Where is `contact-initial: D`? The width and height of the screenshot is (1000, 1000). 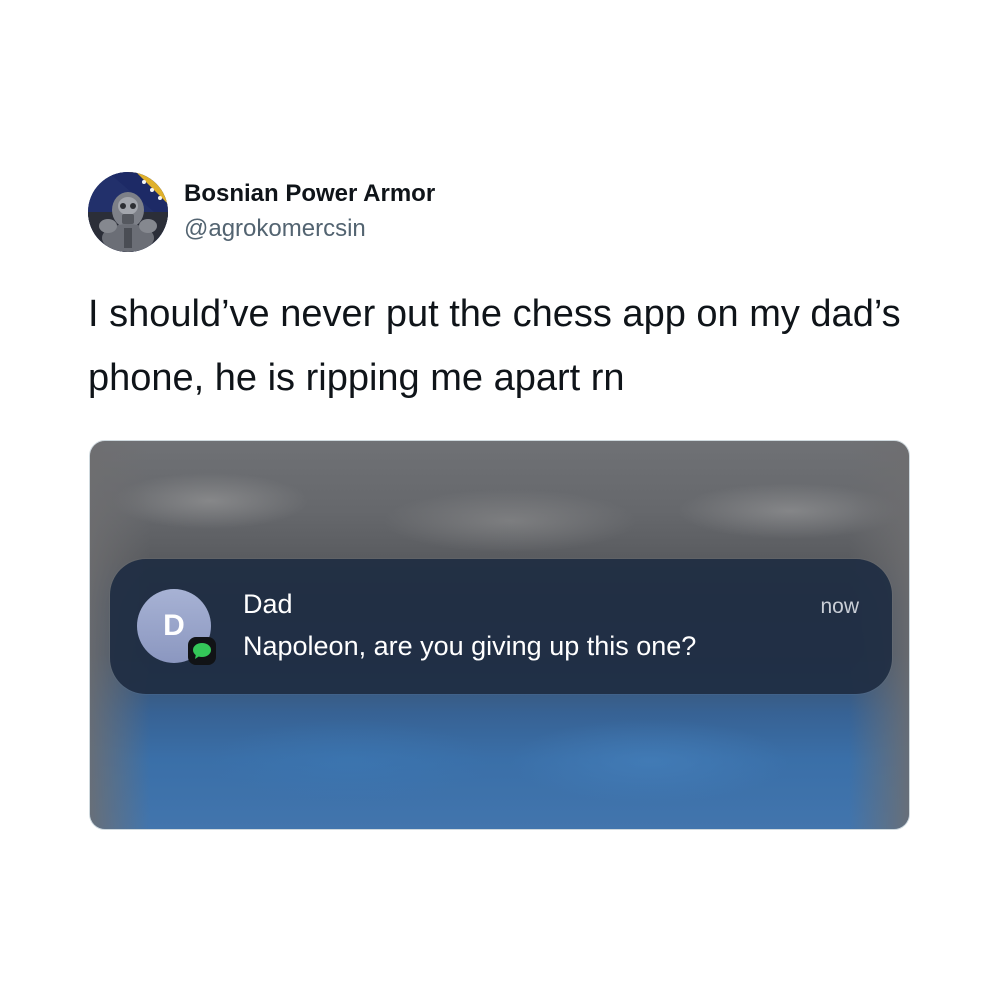 contact-initial: D is located at coordinates (174, 625).